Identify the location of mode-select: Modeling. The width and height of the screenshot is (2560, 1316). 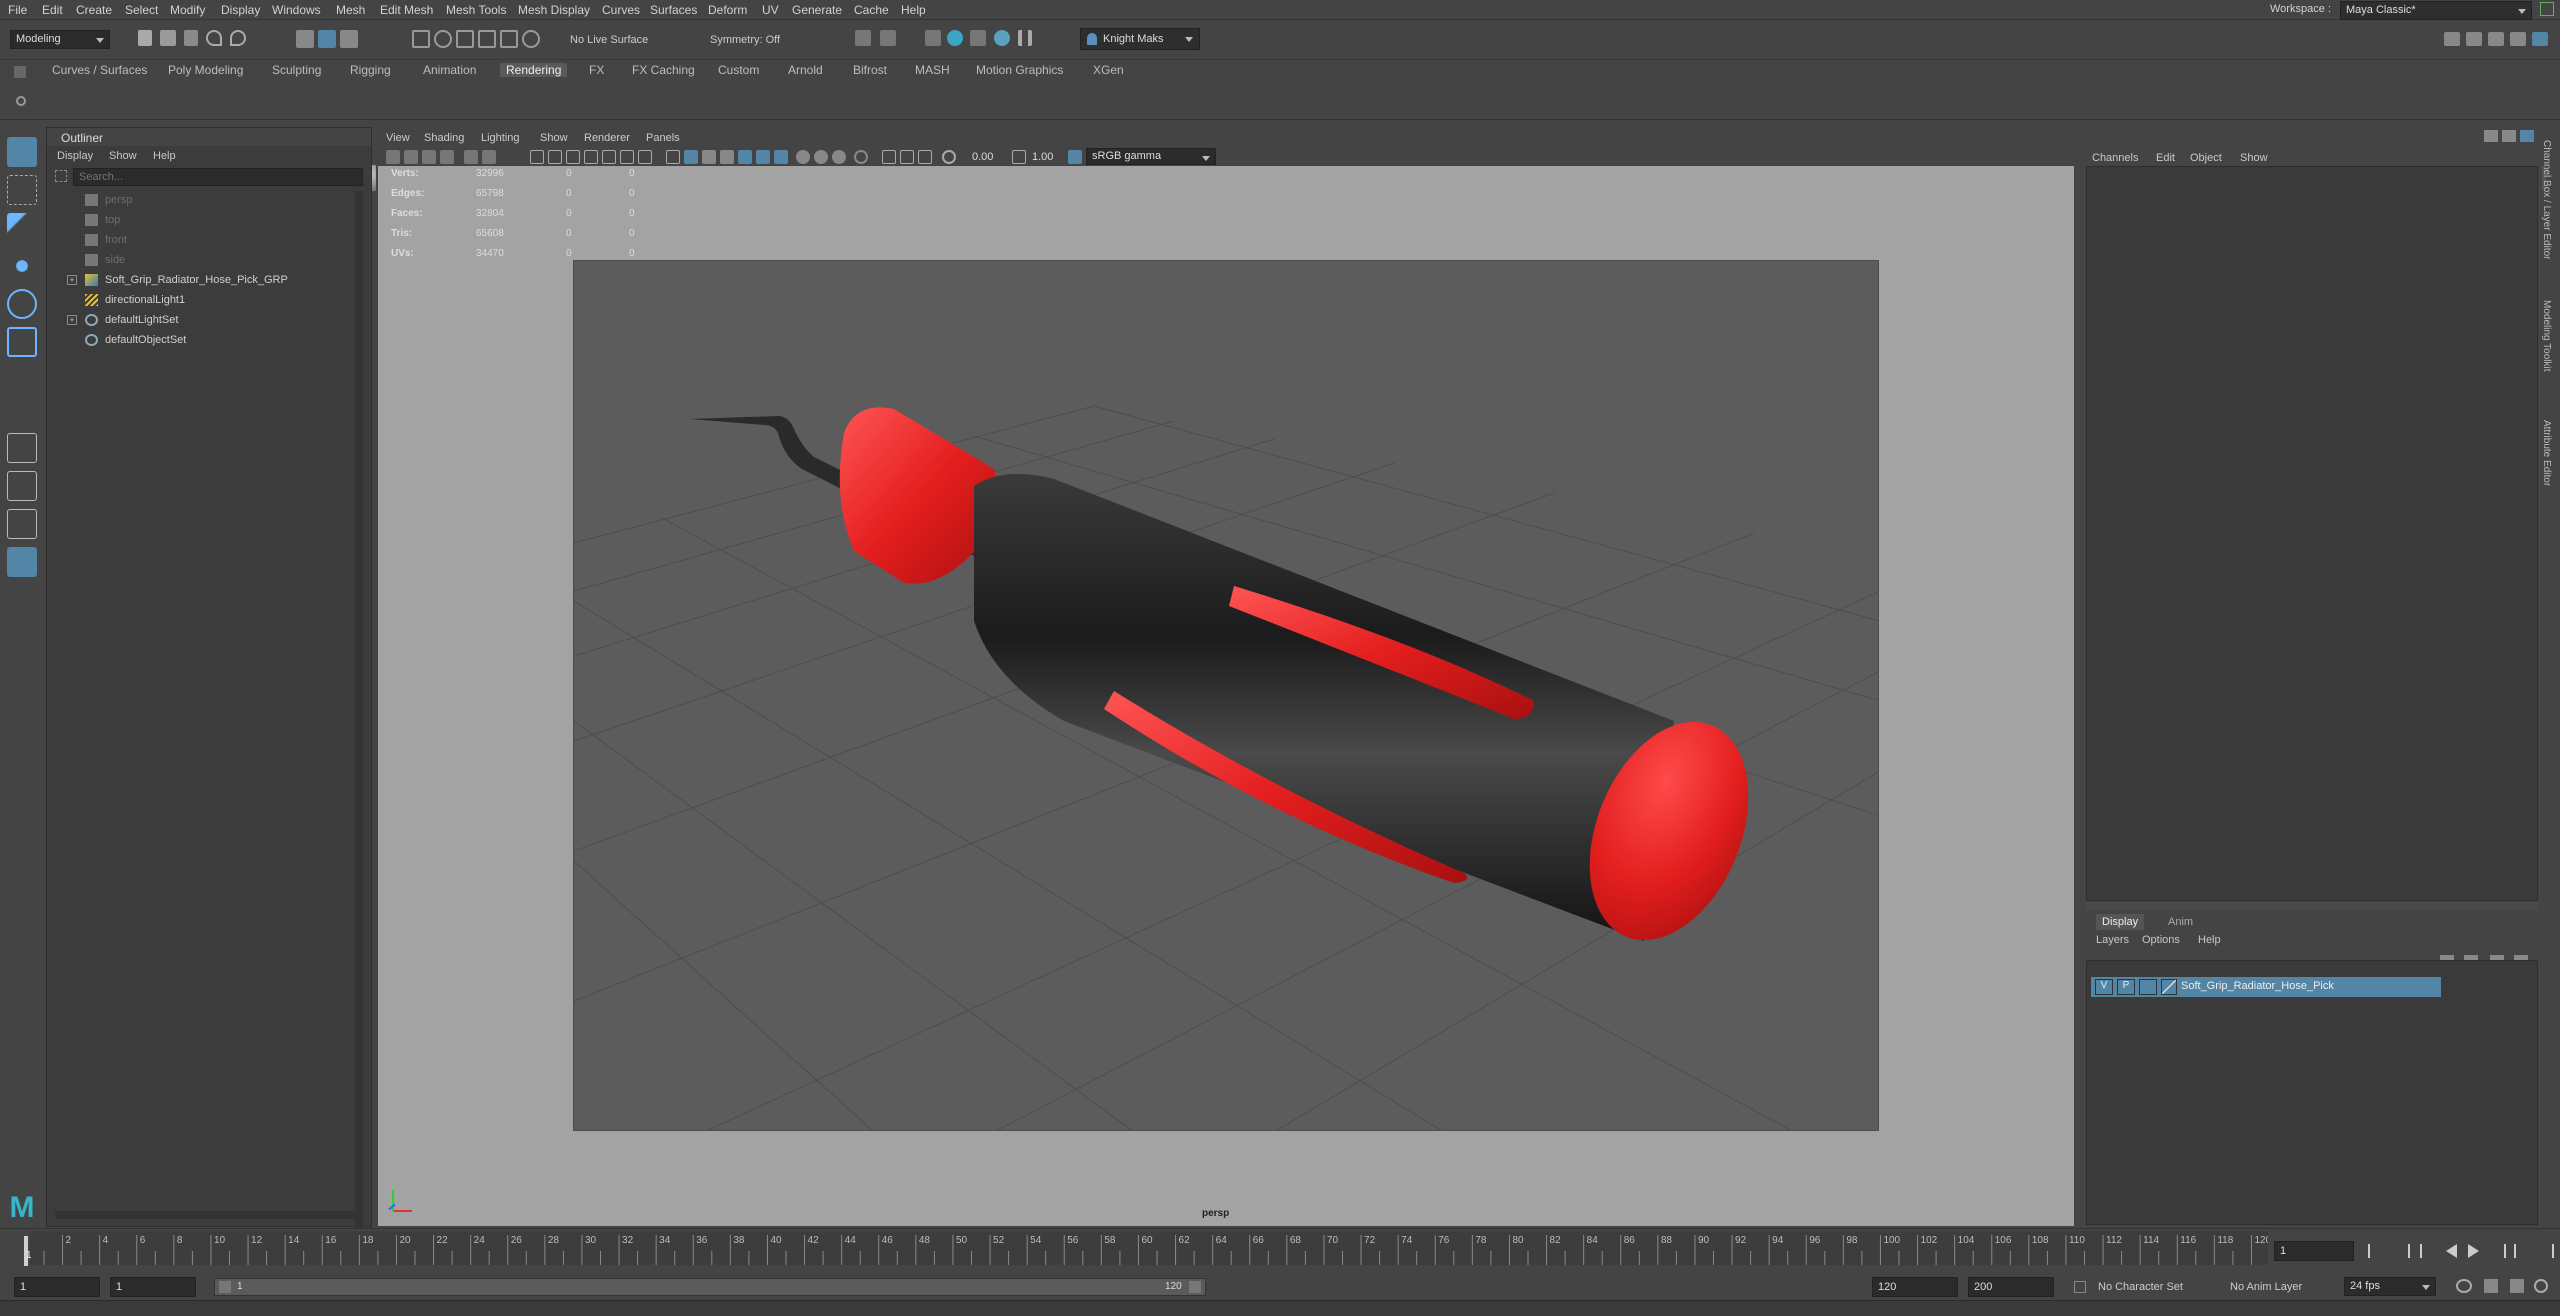
(60, 39).